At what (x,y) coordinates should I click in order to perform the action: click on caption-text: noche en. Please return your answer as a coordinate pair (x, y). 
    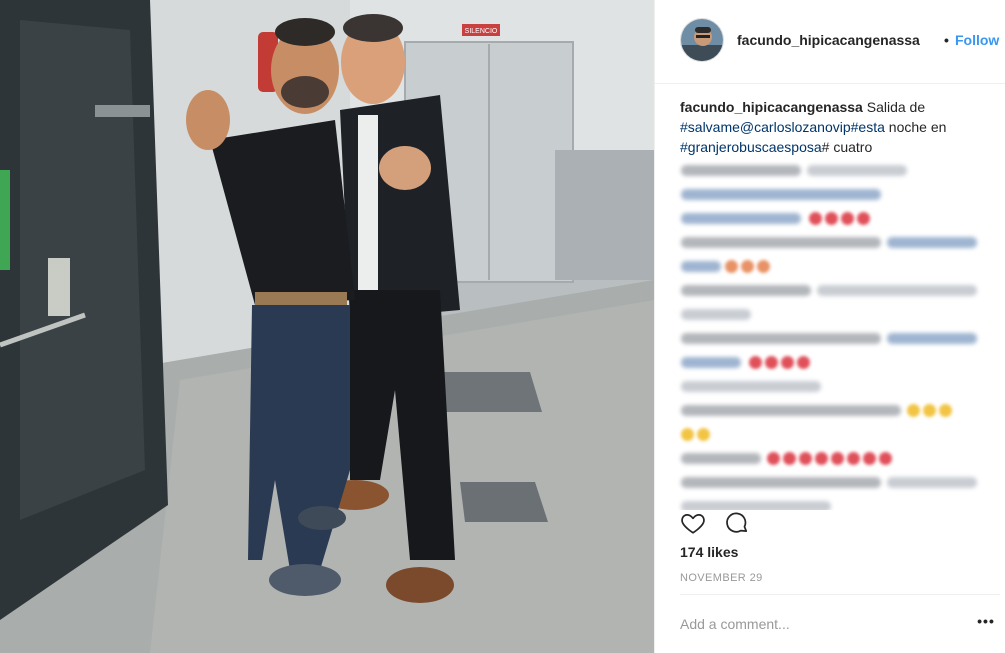
    Looking at the image, I should click on (915, 127).